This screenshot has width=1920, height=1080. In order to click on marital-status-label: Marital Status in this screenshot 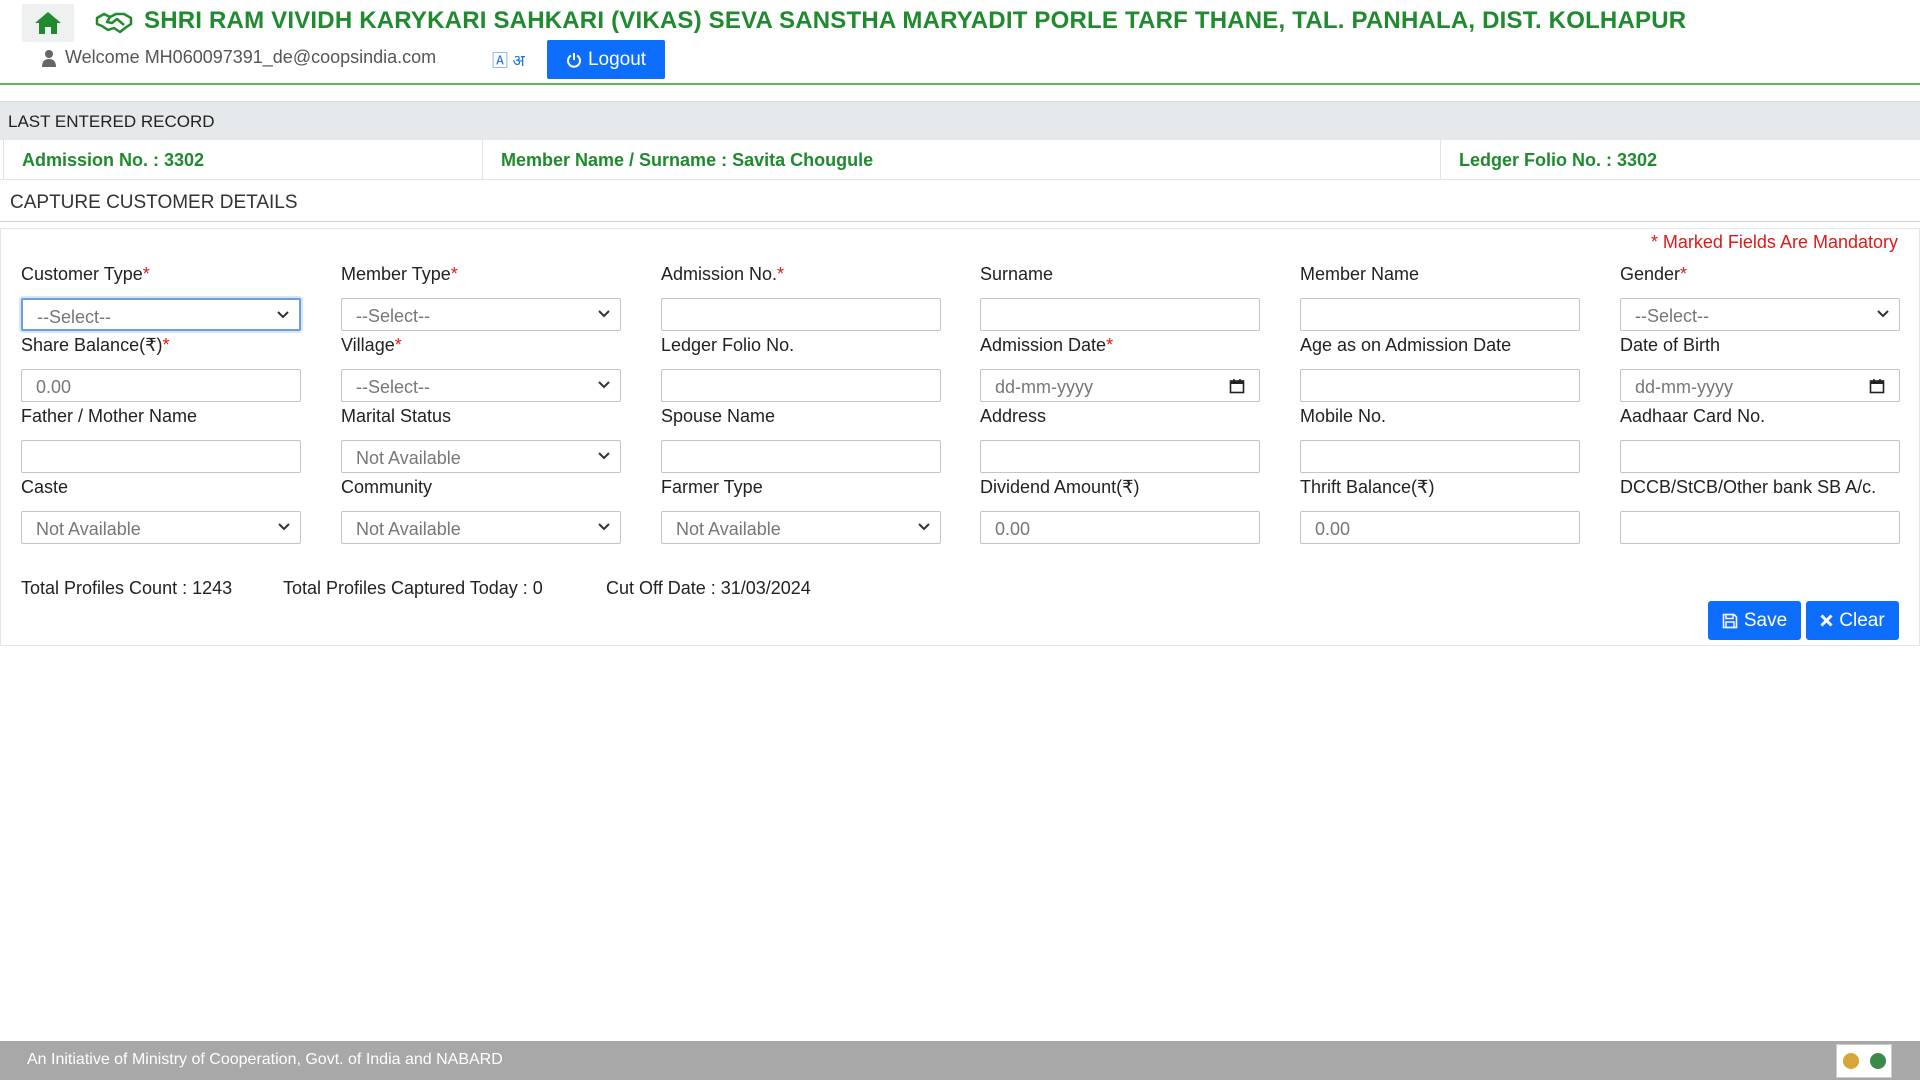, I will do `click(396, 416)`.